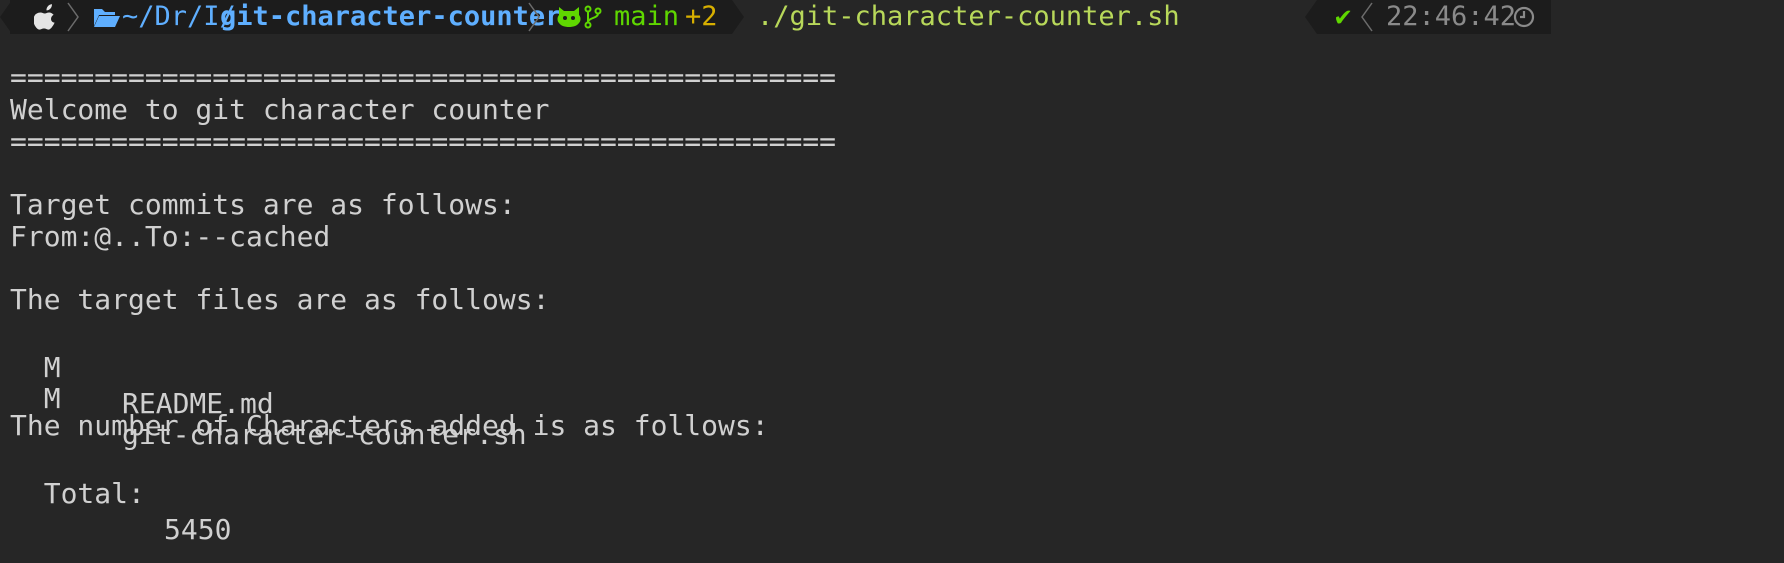 Image resolution: width=1784 pixels, height=563 pixels. Describe the element at coordinates (280, 299) in the screenshot. I see `files-heading: The target files are as follows:` at that location.